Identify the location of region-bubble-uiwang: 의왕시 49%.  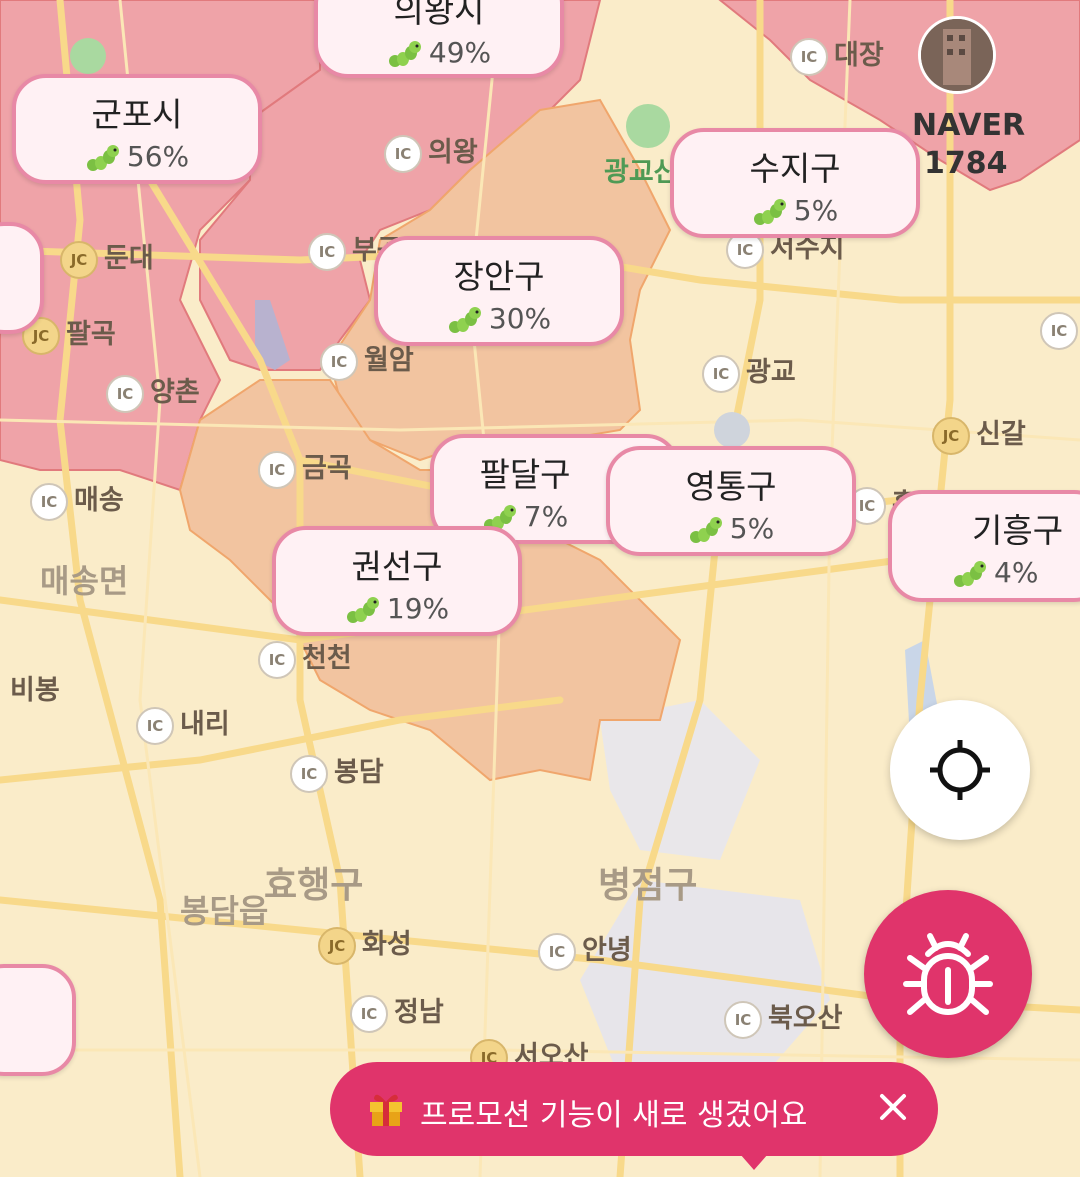
(439, 39).